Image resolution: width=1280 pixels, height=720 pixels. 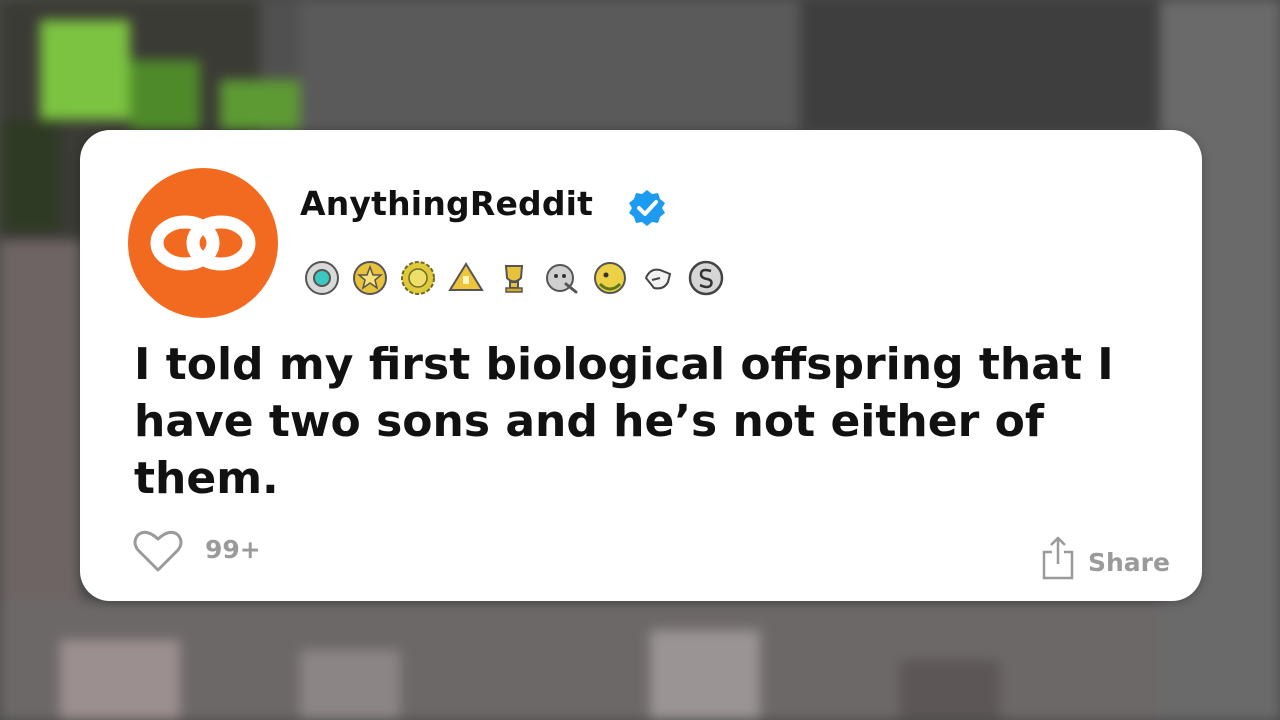 What do you see at coordinates (370, 278) in the screenshot?
I see `award-gold-star-icon` at bounding box center [370, 278].